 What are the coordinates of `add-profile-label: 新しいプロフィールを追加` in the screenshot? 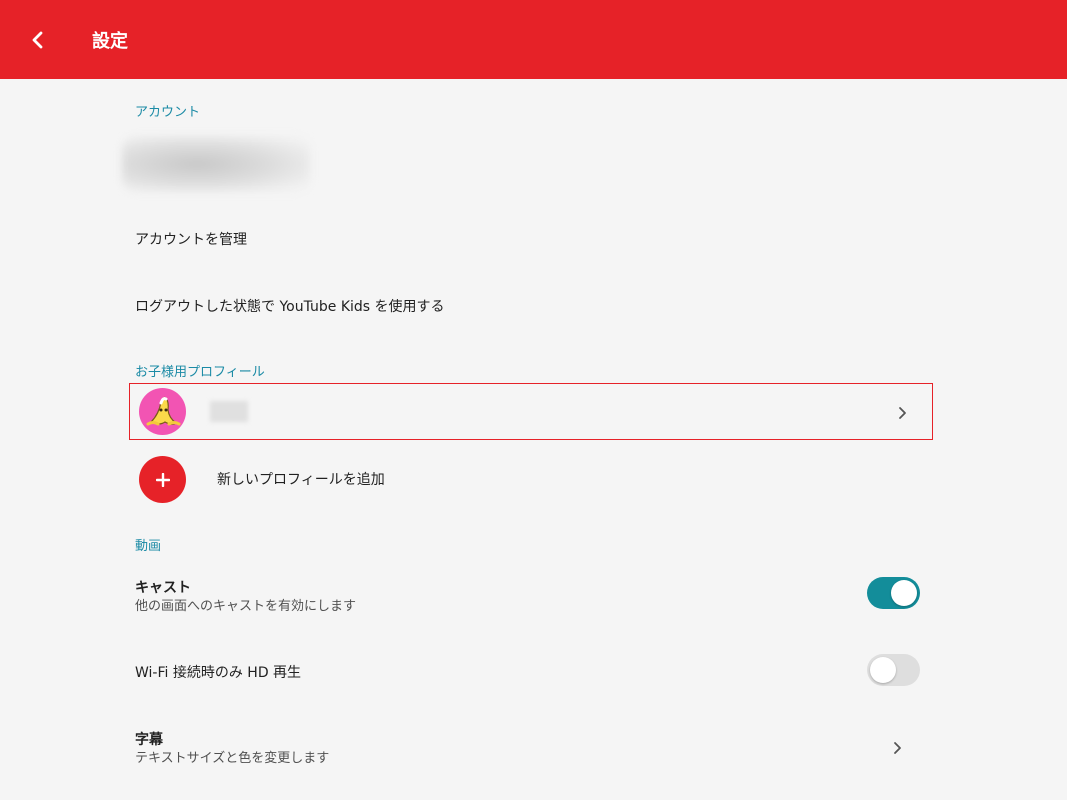 It's located at (301, 479).